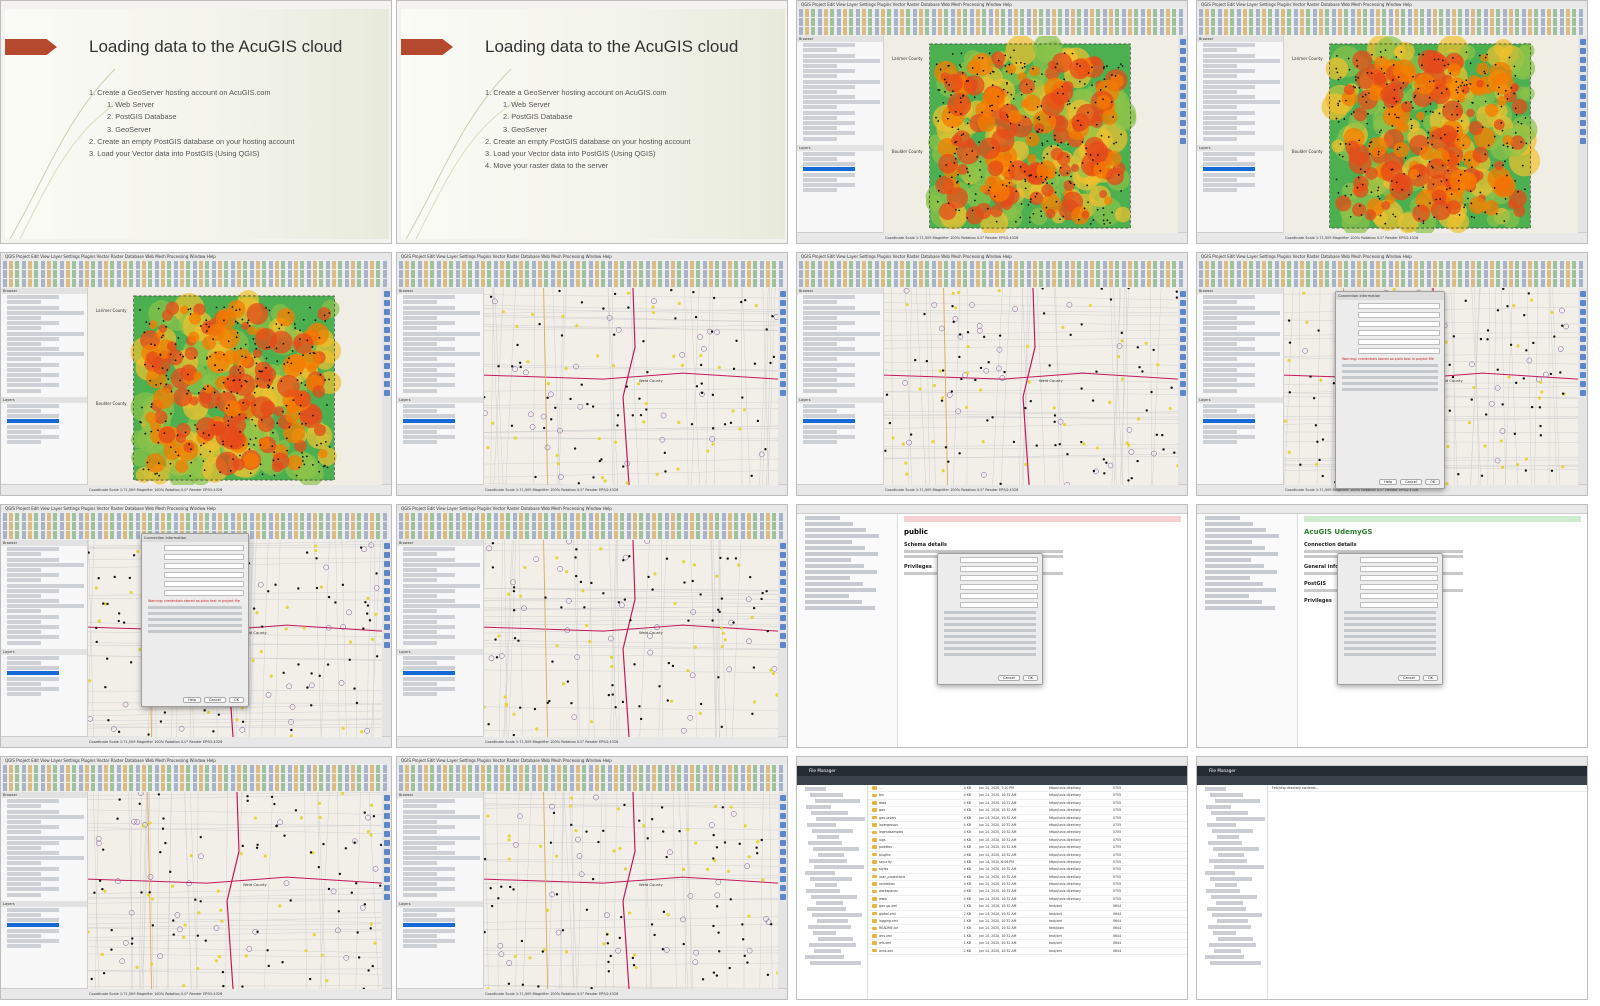 The height and width of the screenshot is (1006, 1600). What do you see at coordinates (1411, 482) in the screenshot?
I see `cancel-button: Cancel` at bounding box center [1411, 482].